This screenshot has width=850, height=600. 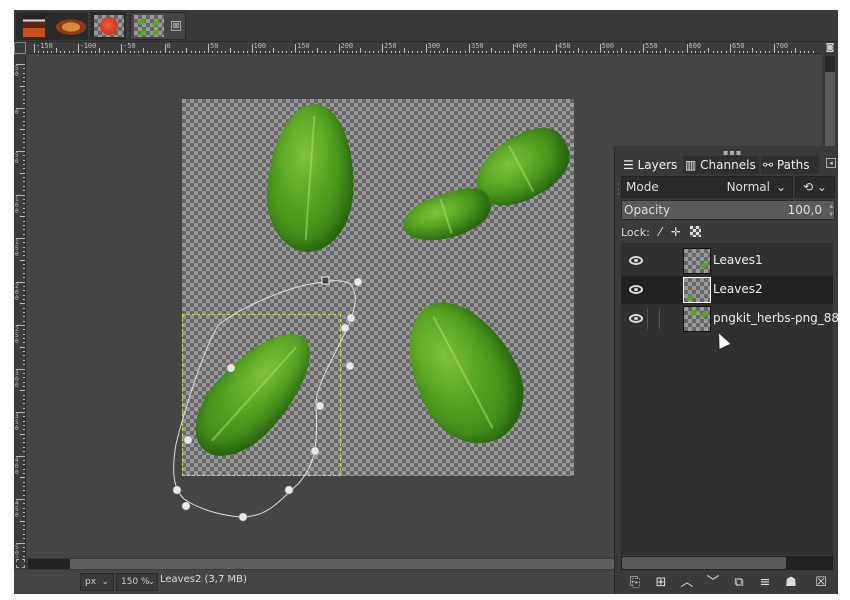 What do you see at coordinates (203, 579) in the screenshot?
I see `status-message: Leaves2 (3,7 MB)` at bounding box center [203, 579].